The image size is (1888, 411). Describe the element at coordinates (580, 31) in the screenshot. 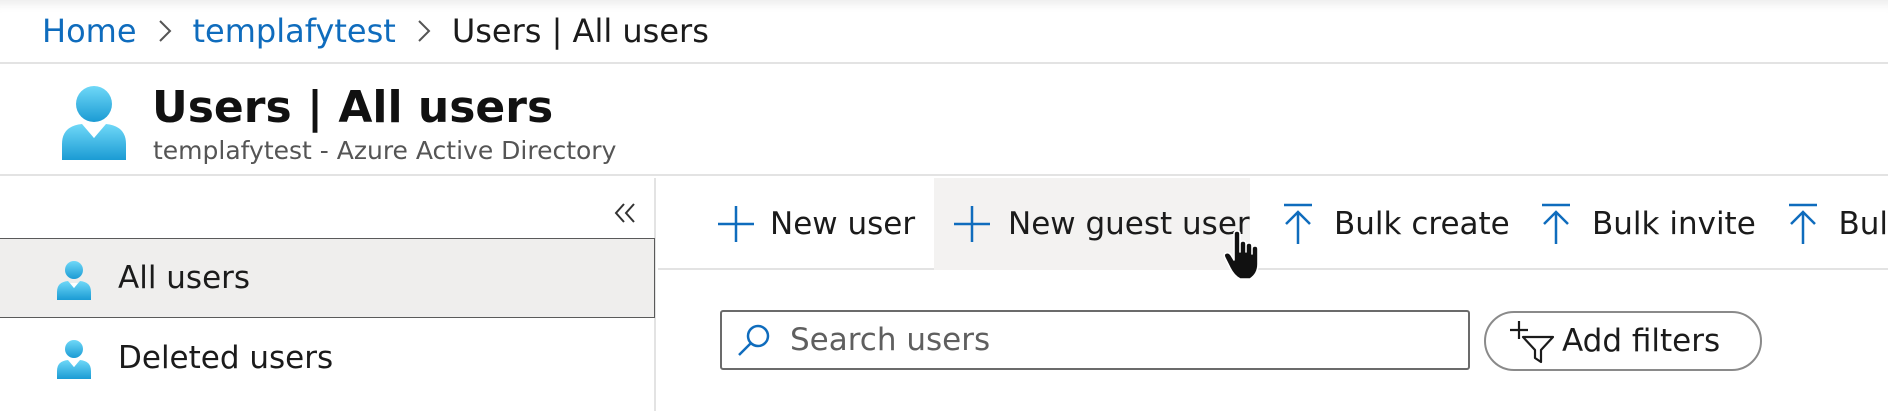

I see `breadcrumb-current: Users | All users` at that location.